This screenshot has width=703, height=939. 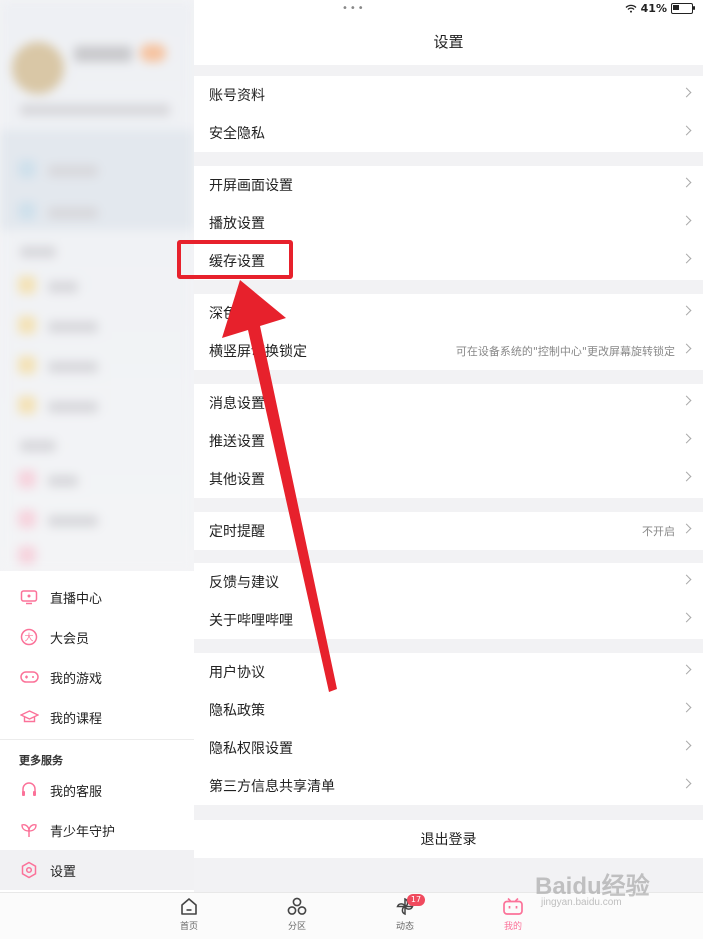 I want to click on sidebar-item-youth-guard: 青少年守护, so click(x=97, y=830).